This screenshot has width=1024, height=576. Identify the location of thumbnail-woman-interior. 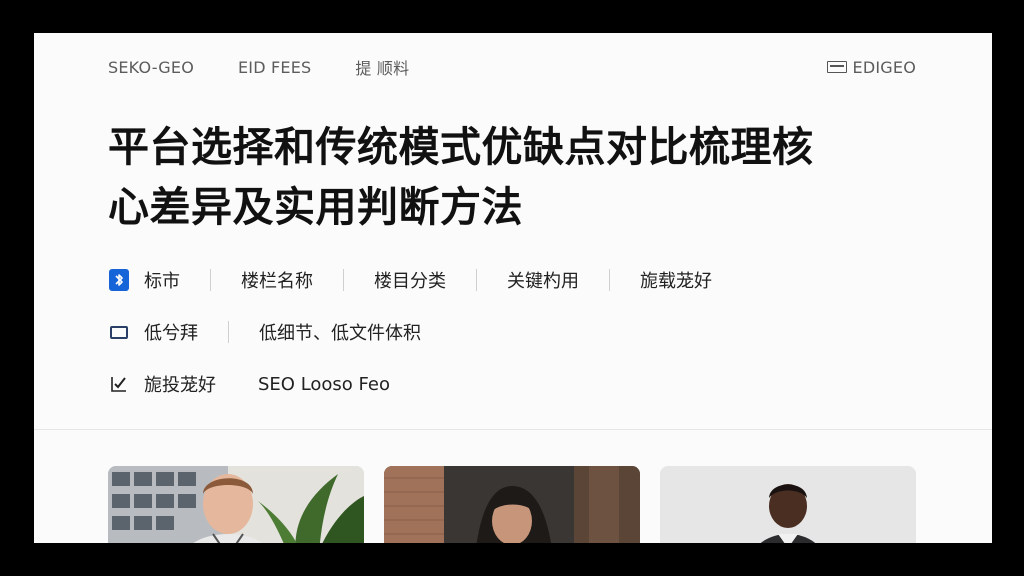
(512, 504).